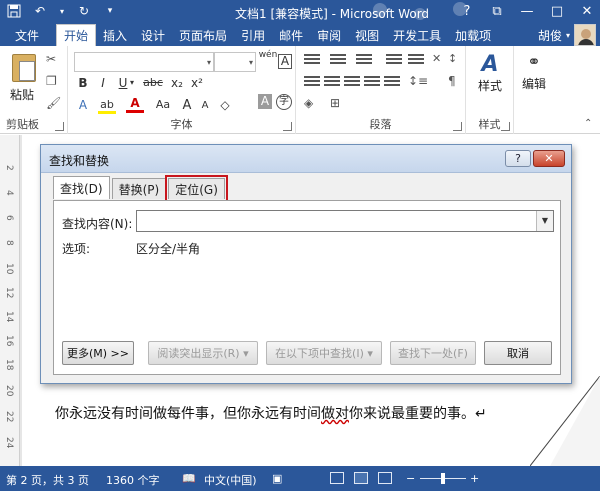  Describe the element at coordinates (361, 478) in the screenshot. I see `print-layout-icon` at that location.